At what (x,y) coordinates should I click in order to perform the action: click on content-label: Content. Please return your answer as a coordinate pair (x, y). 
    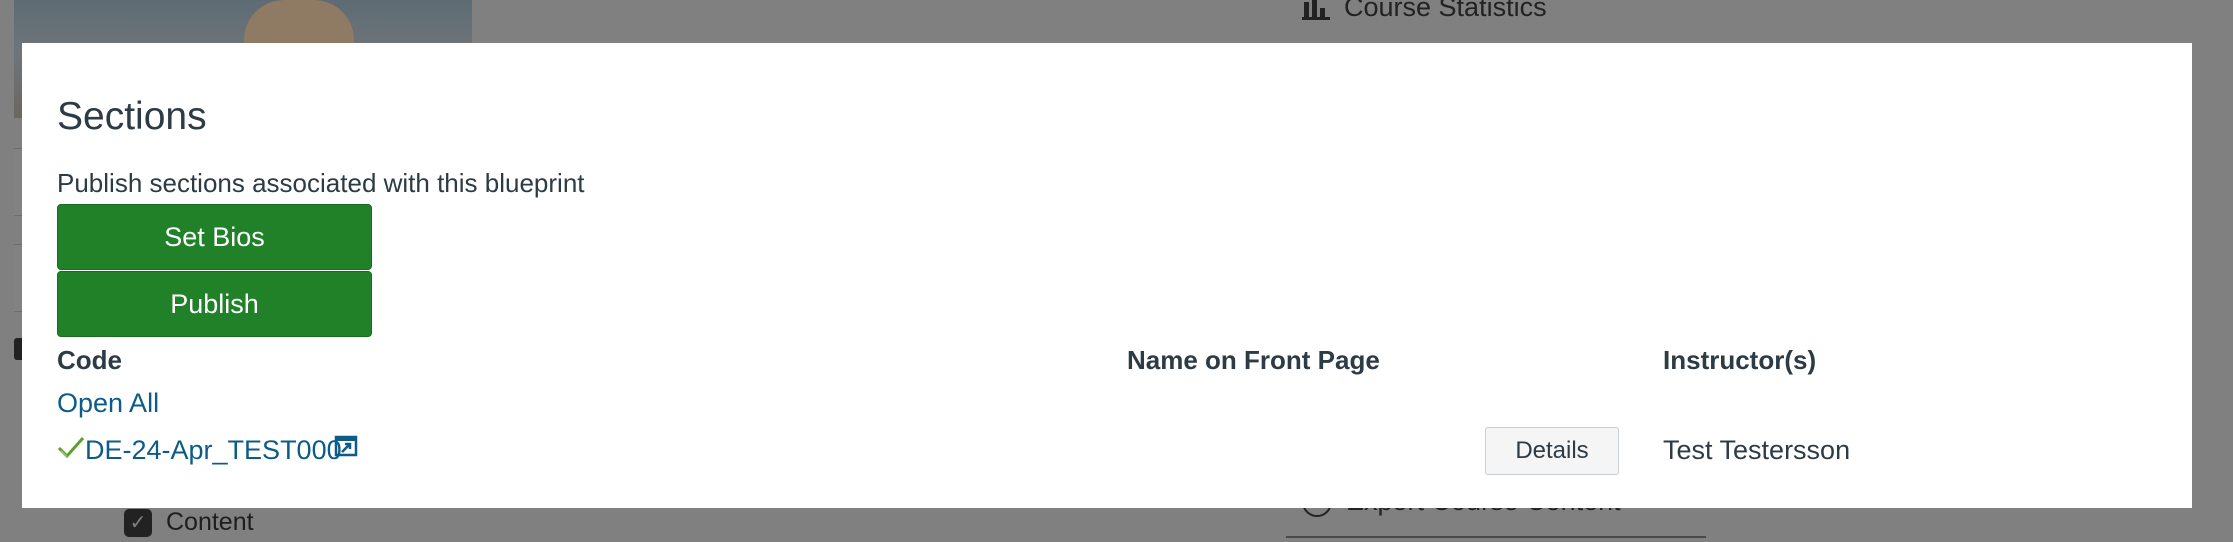
    Looking at the image, I should click on (210, 522).